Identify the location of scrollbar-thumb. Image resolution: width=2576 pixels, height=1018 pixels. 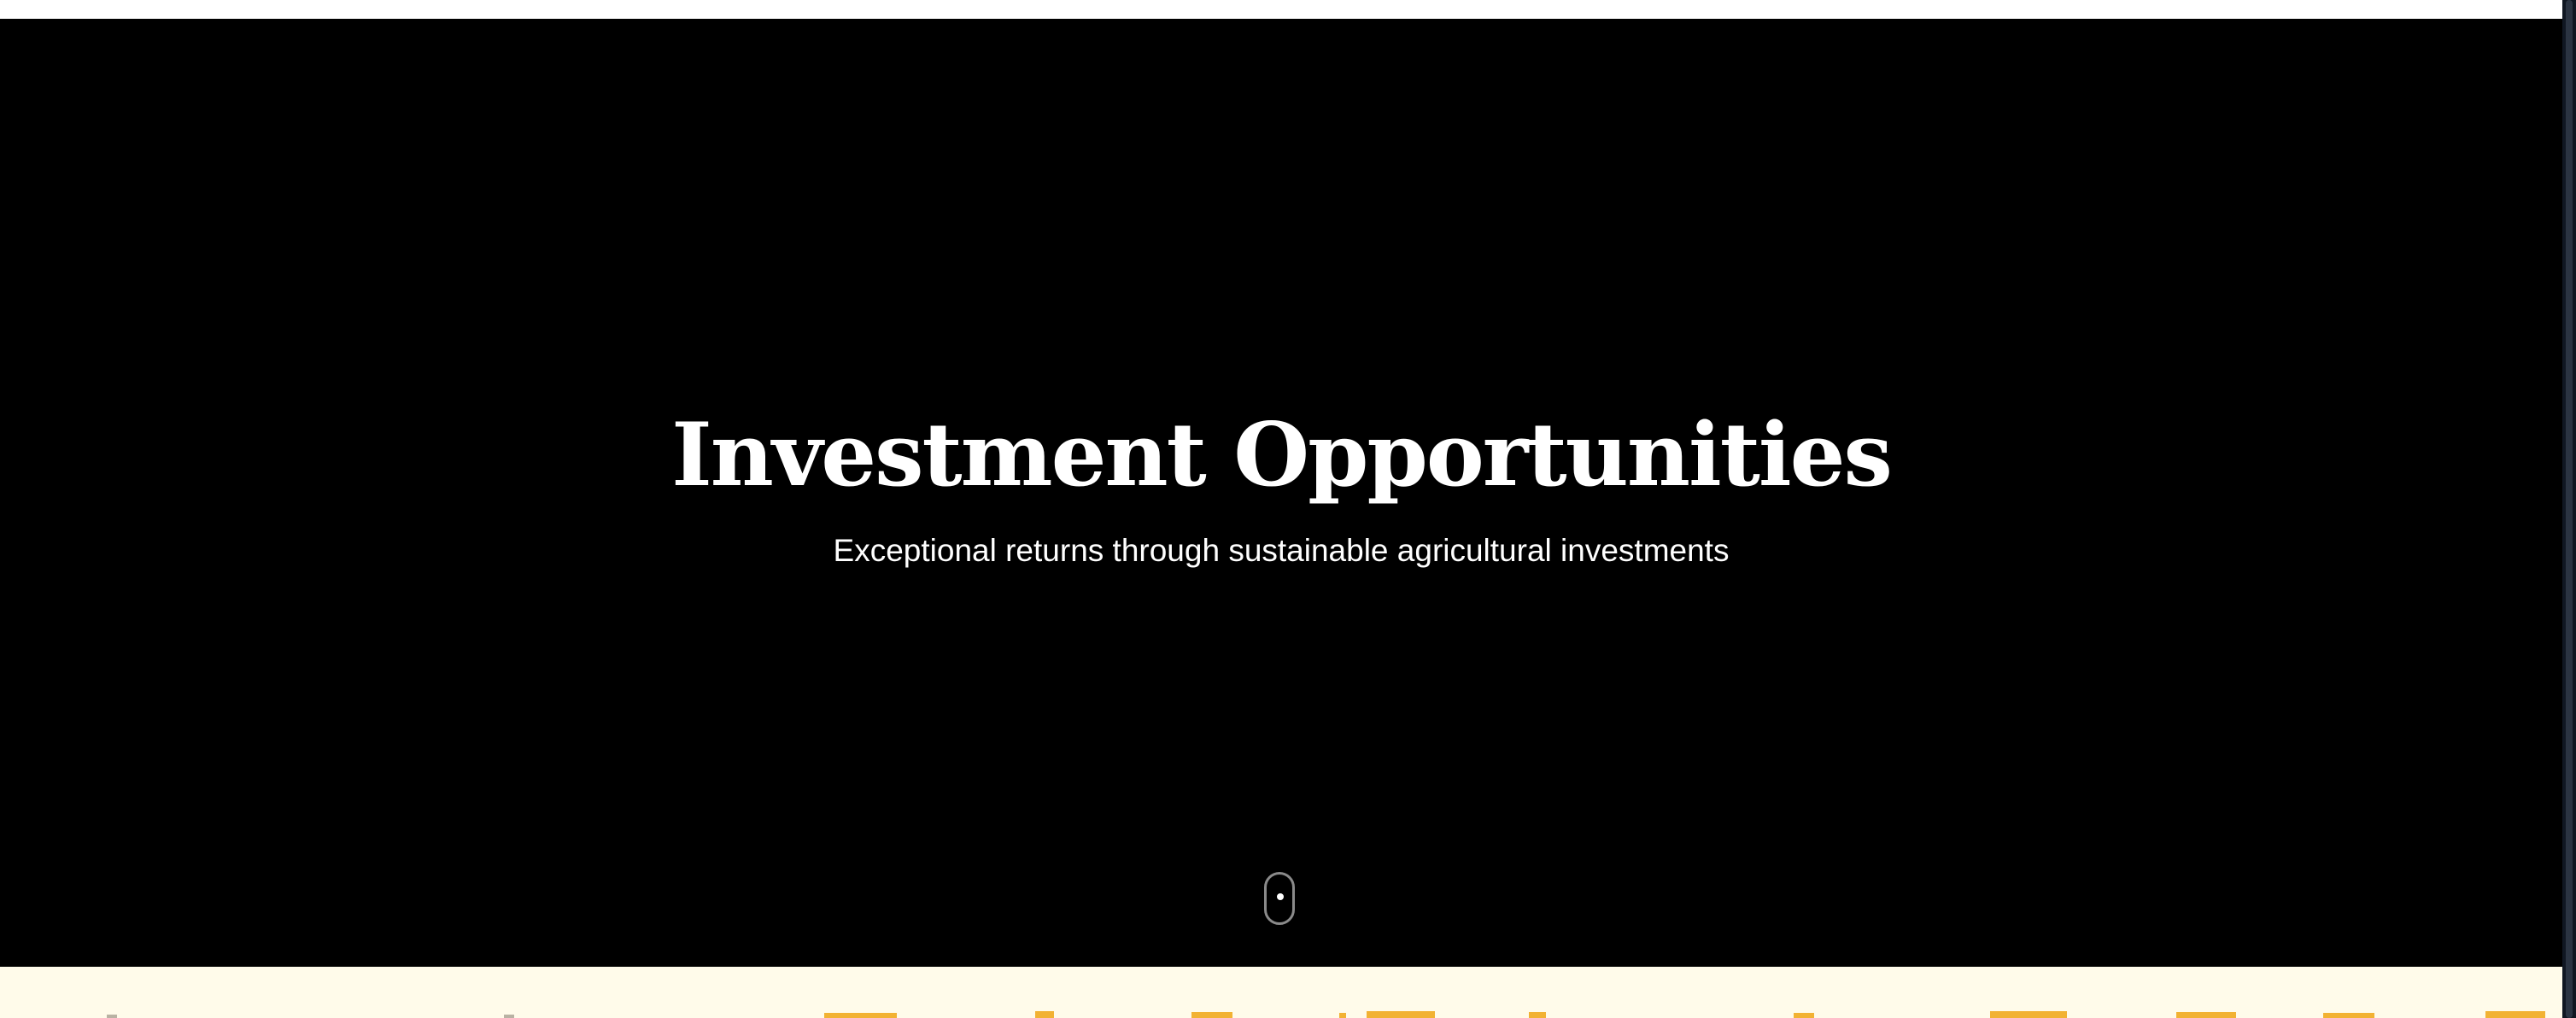
(2569, 509).